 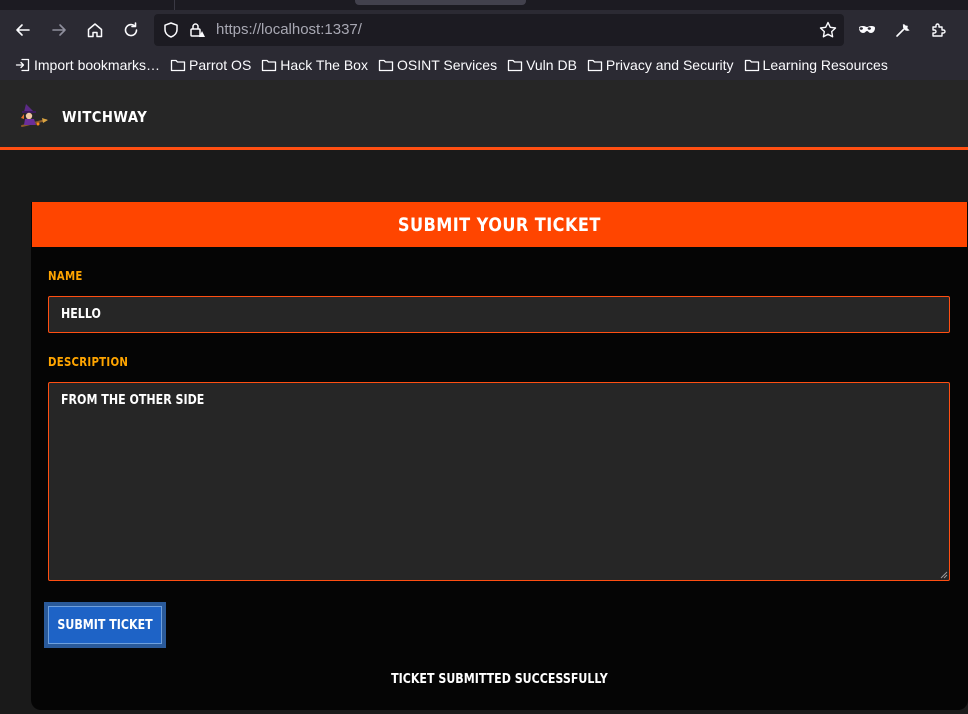 What do you see at coordinates (341, 29) in the screenshot?
I see `url-port-path: :1337/` at bounding box center [341, 29].